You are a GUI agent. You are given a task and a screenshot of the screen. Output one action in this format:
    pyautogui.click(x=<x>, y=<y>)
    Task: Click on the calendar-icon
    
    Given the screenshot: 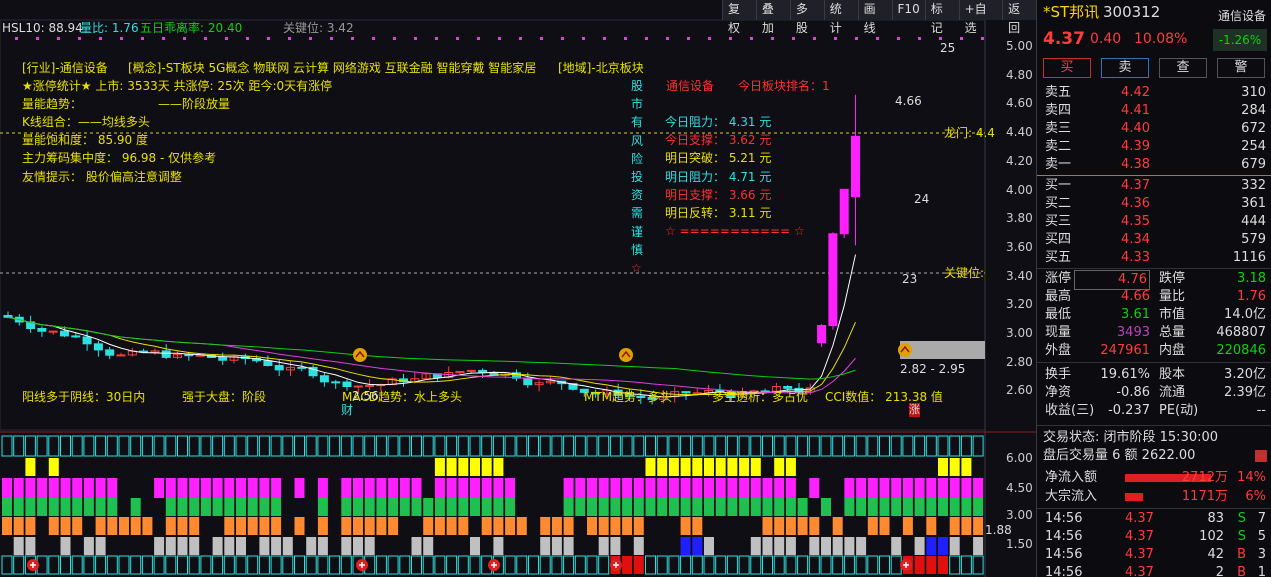 What is the action you would take?
    pyautogui.click(x=1261, y=456)
    